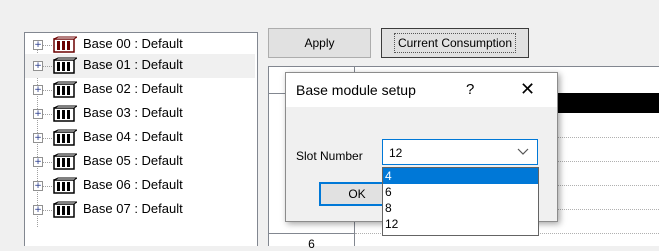 The width and height of the screenshot is (659, 251). Describe the element at coordinates (527, 89) in the screenshot. I see `close-button: ✕` at that location.